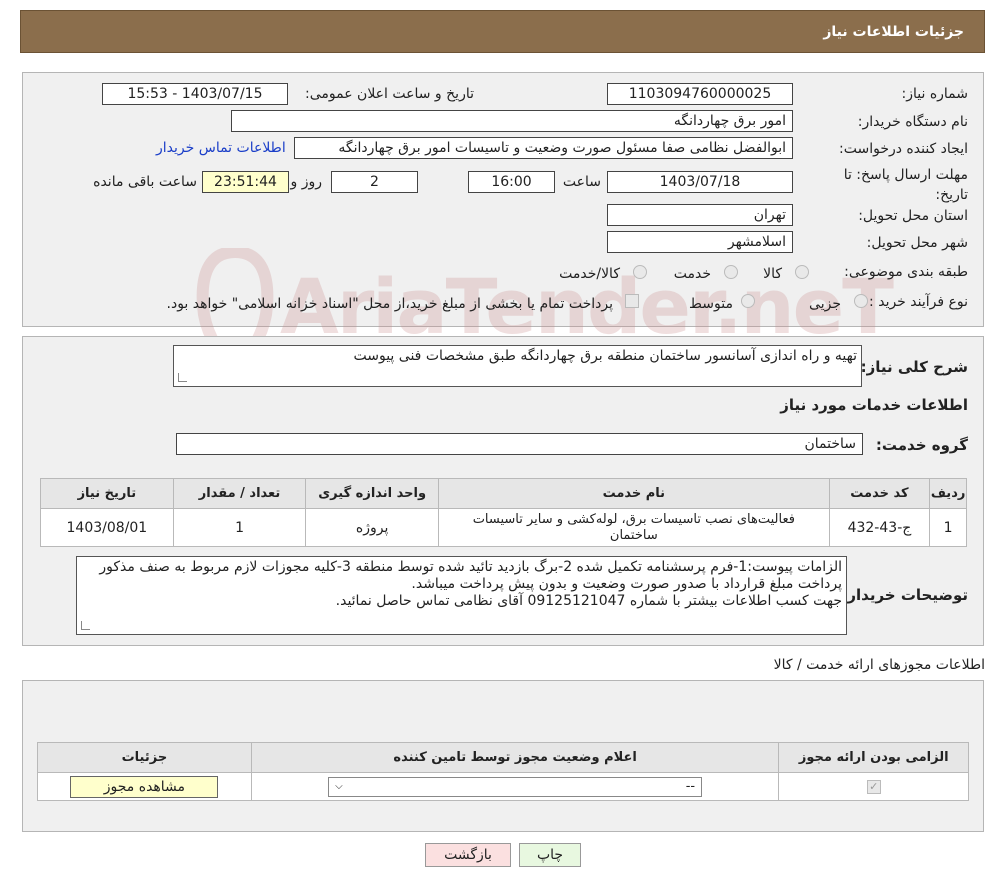  I want to click on back-button: بازگشت, so click(468, 855).